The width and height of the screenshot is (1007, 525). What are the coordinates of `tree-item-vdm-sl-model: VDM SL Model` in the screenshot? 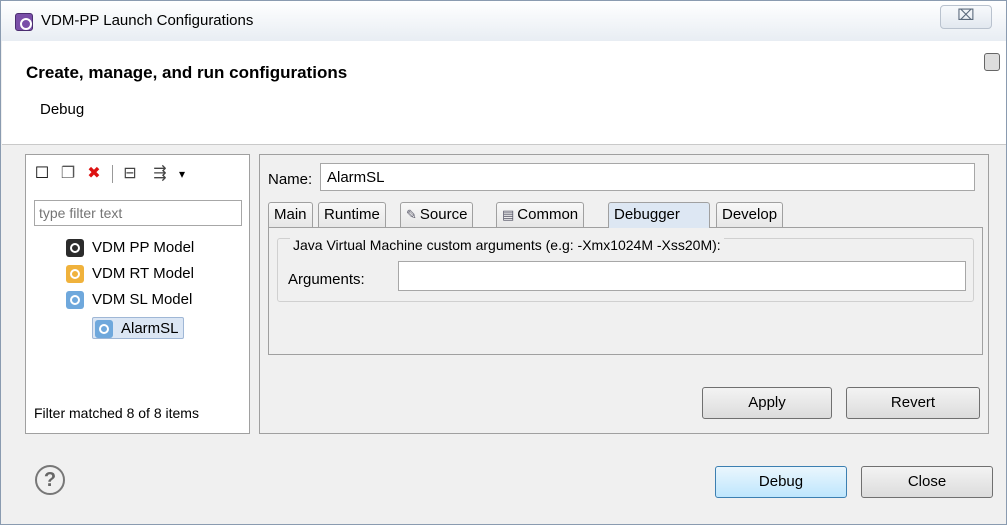 It's located at (129, 300).